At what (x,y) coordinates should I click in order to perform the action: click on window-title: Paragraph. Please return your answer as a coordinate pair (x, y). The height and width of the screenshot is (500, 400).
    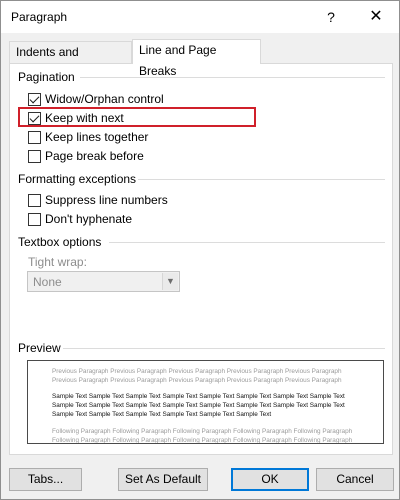
    Looking at the image, I should click on (39, 17).